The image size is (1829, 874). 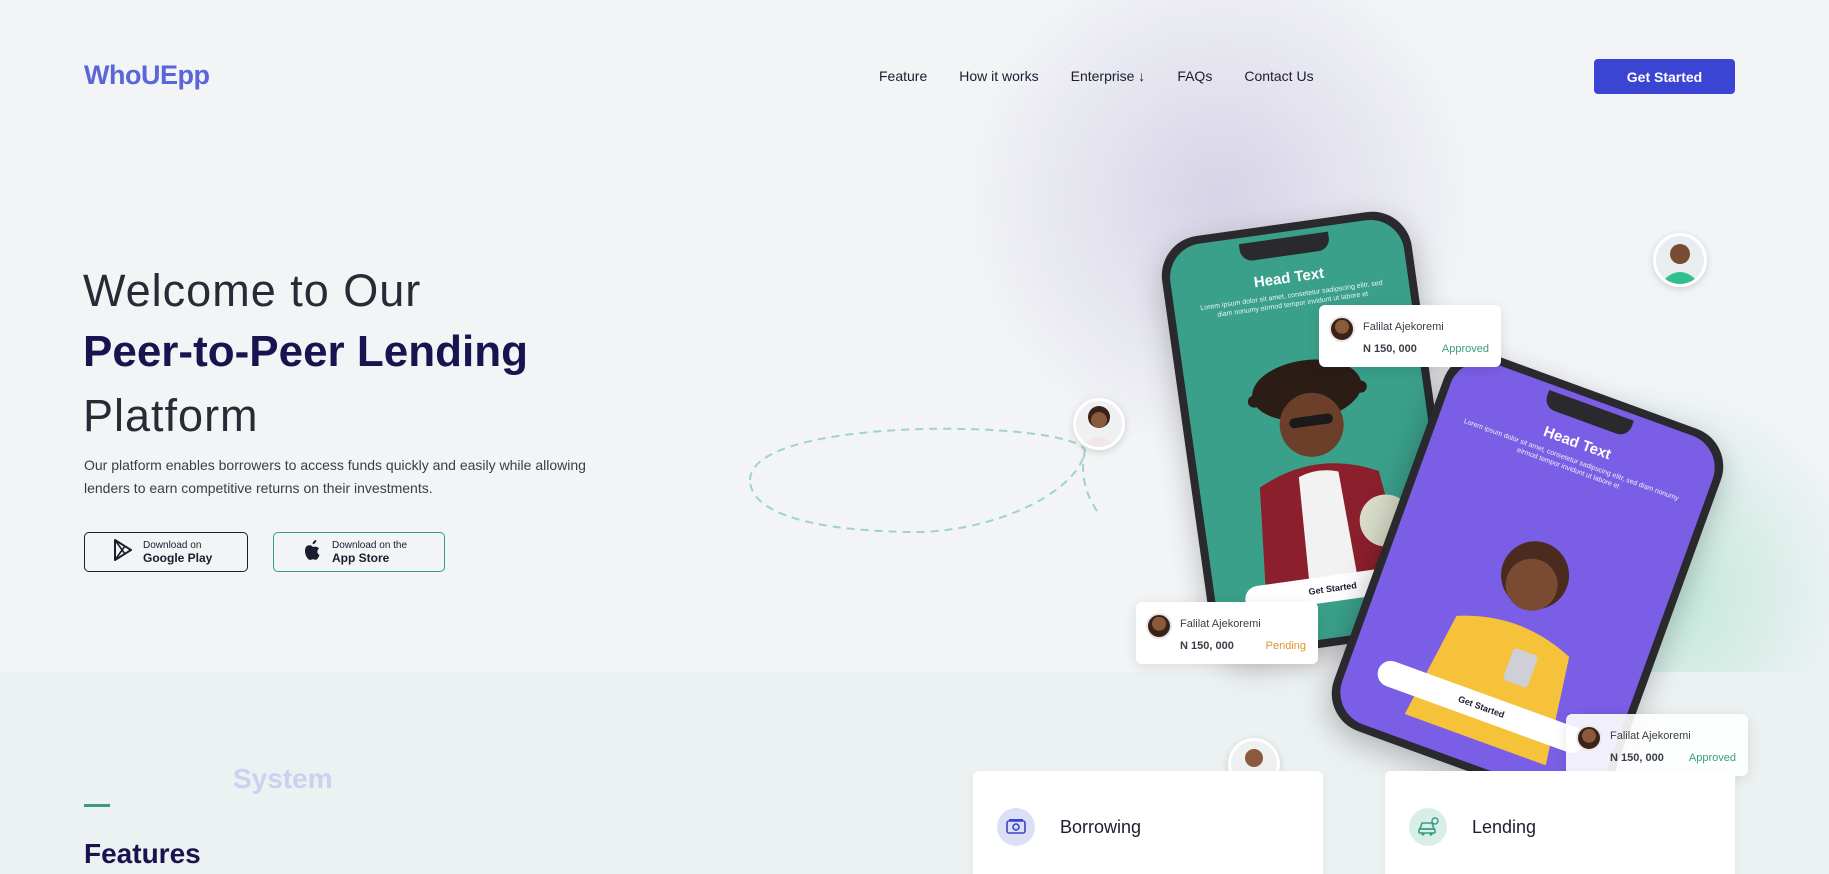 I want to click on nav-how-it-works: How it works, so click(x=998, y=76).